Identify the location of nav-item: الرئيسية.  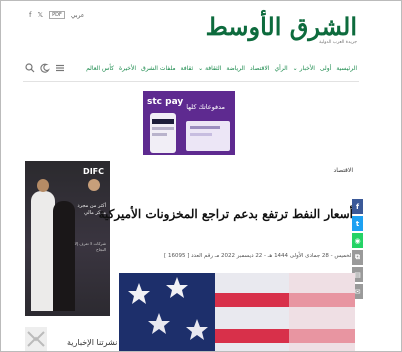
(346, 68).